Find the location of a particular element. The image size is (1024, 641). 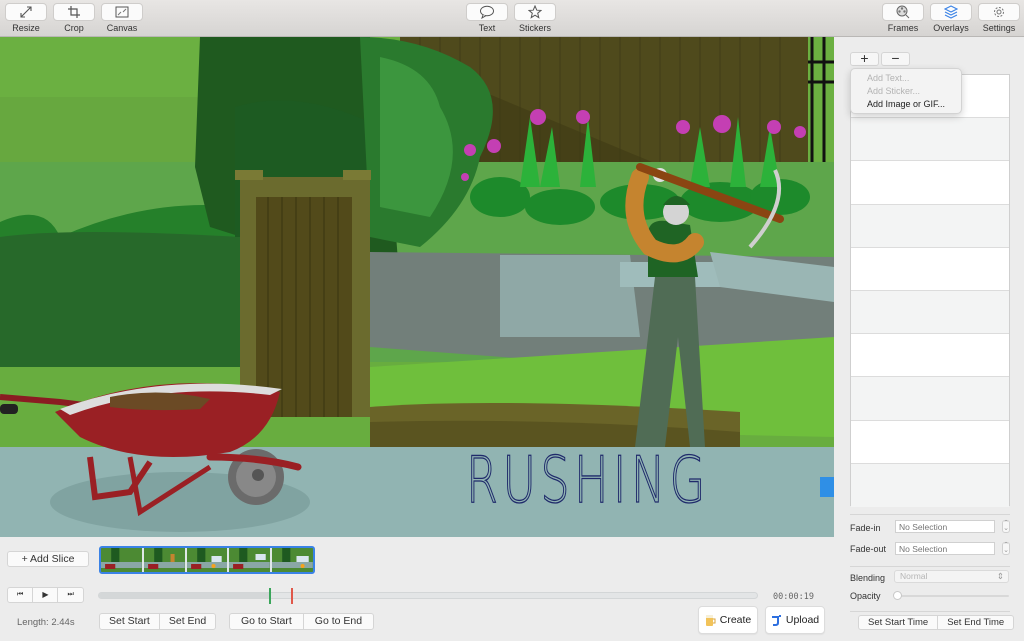

giphy-upload-icon is located at coordinates (776, 620).